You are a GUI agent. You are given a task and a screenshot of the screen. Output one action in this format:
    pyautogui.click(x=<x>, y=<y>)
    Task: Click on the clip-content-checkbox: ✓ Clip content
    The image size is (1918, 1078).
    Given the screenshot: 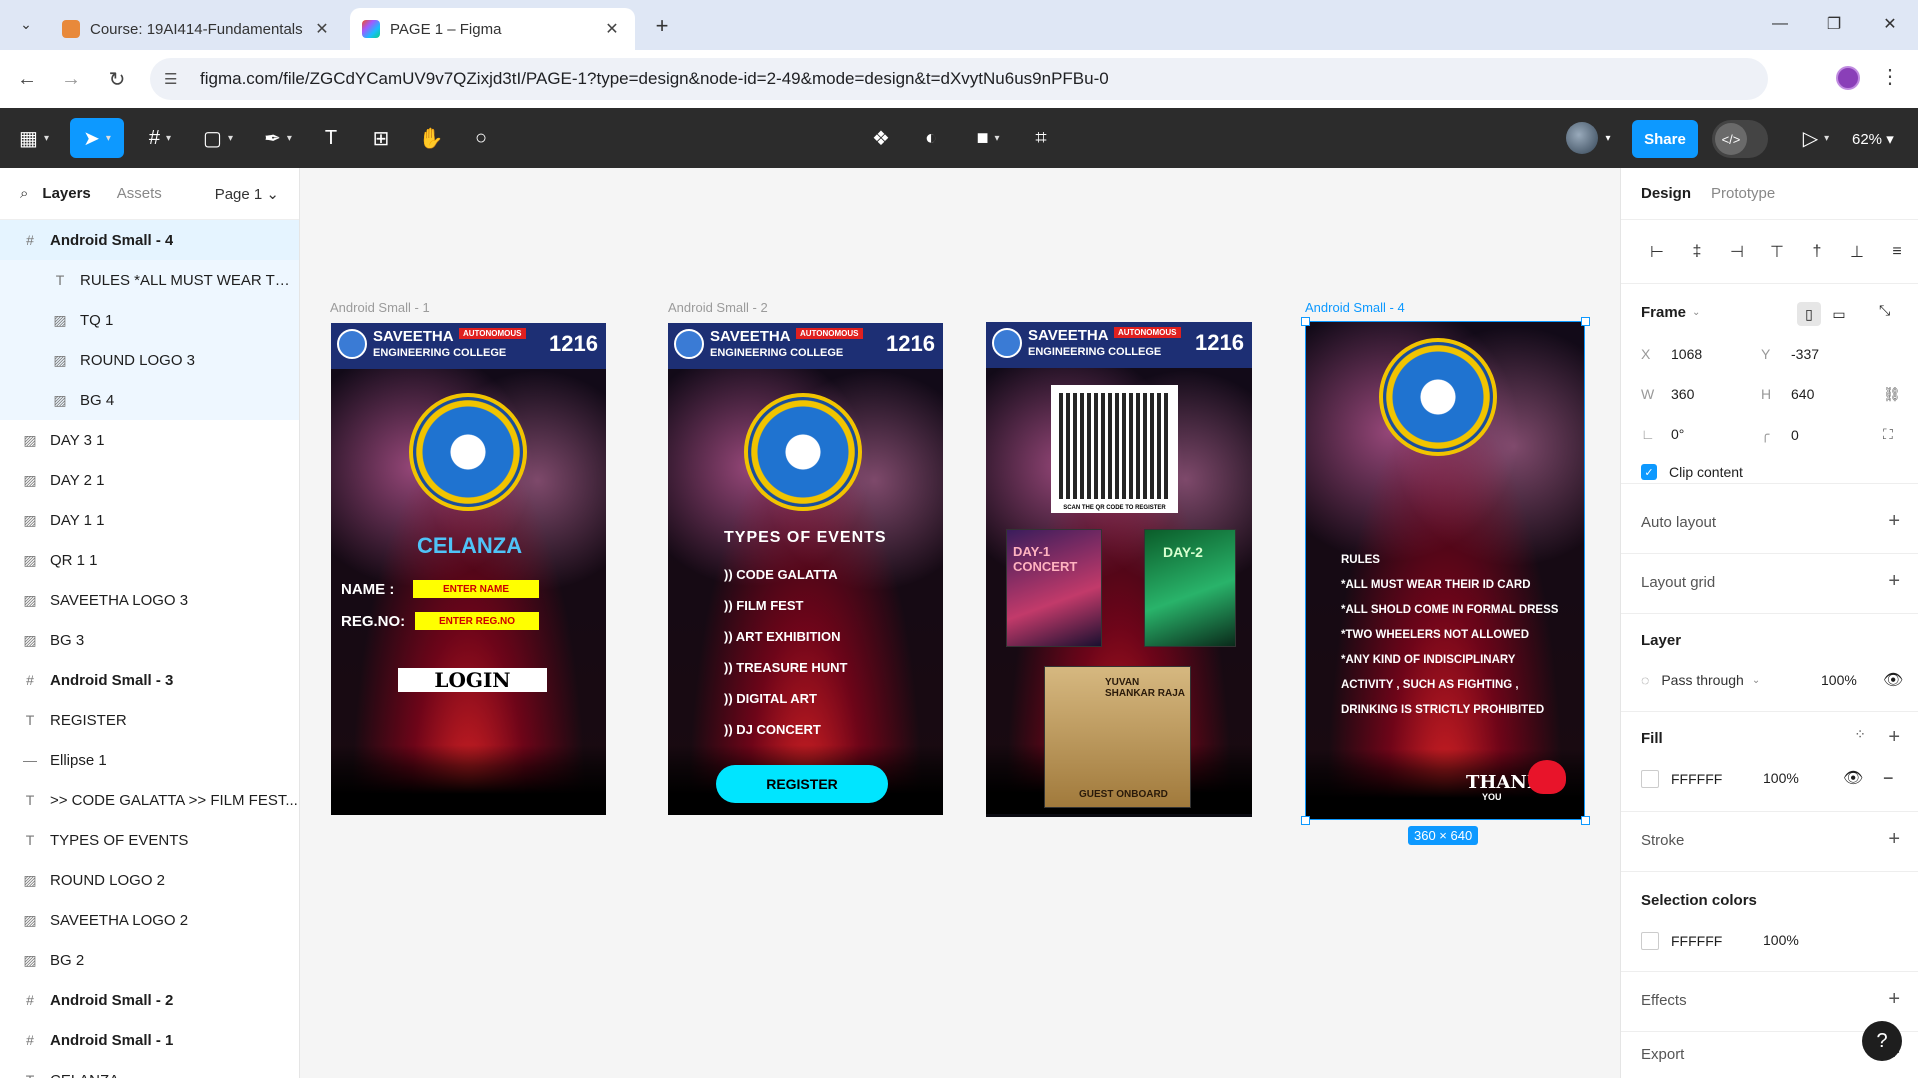 What is the action you would take?
    pyautogui.click(x=1692, y=472)
    